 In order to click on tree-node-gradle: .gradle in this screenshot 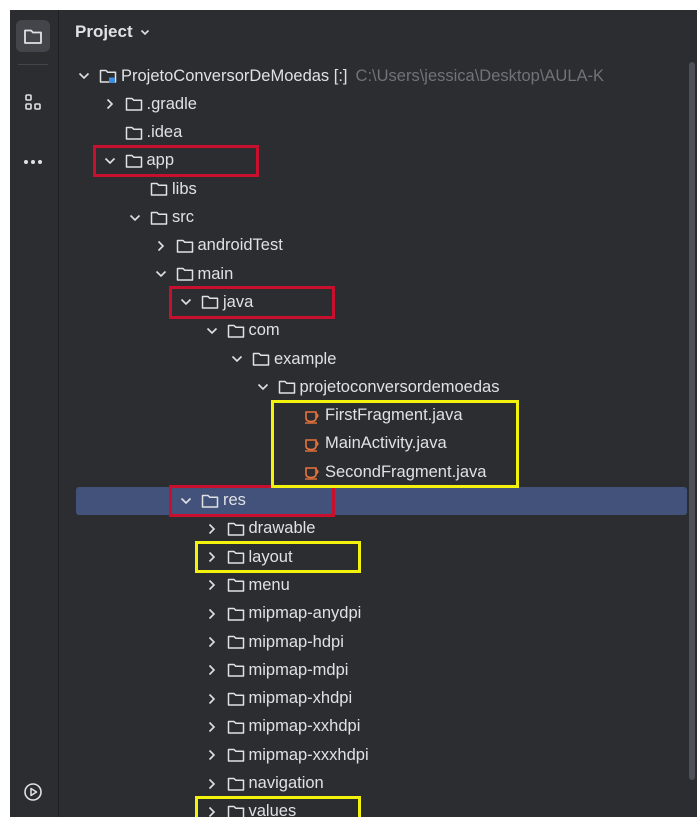, I will do `click(378, 104)`.